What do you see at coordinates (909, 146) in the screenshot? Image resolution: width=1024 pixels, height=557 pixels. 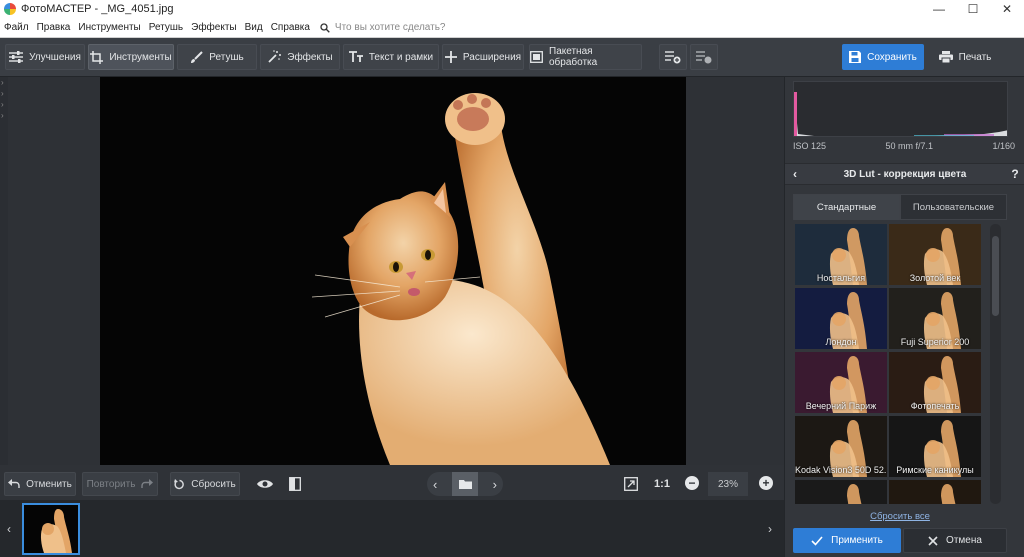 I see `exif-lens: 50 mm f/7.1` at bounding box center [909, 146].